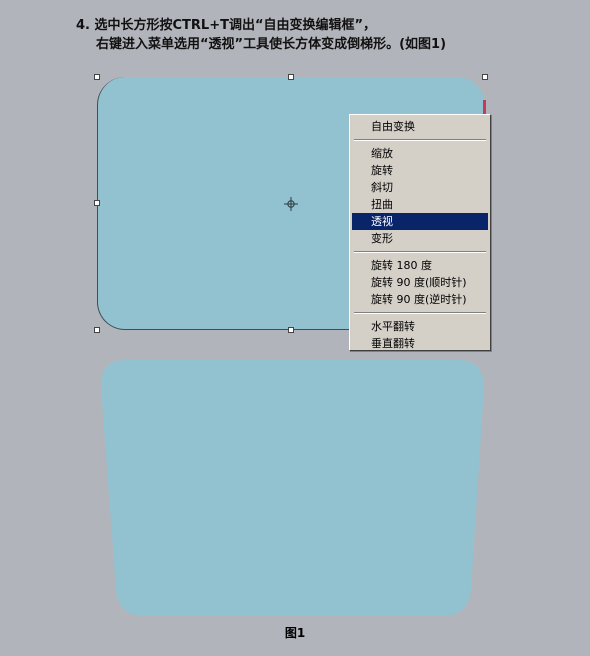  What do you see at coordinates (420, 170) in the screenshot?
I see `menu-item-rotate: 旋转` at bounding box center [420, 170].